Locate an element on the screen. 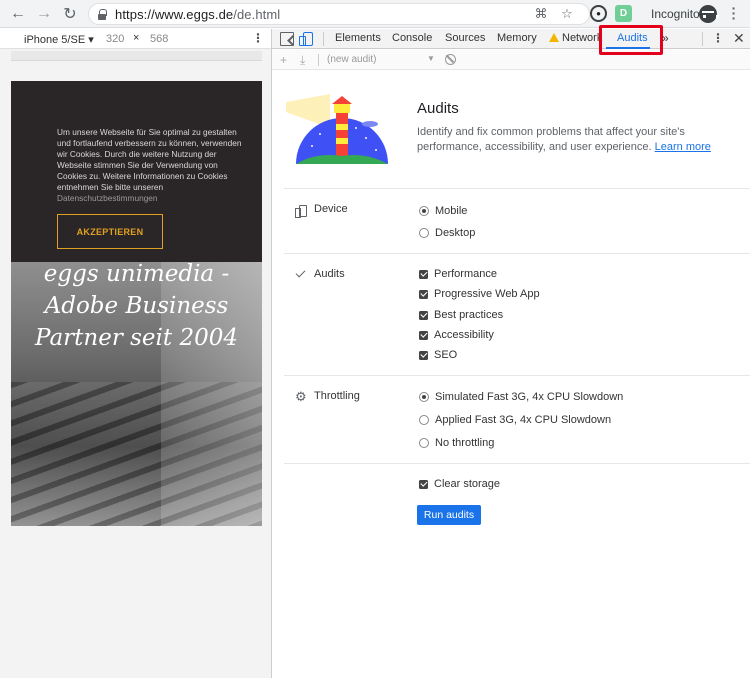  back-icon: ← is located at coordinates (18, 14).